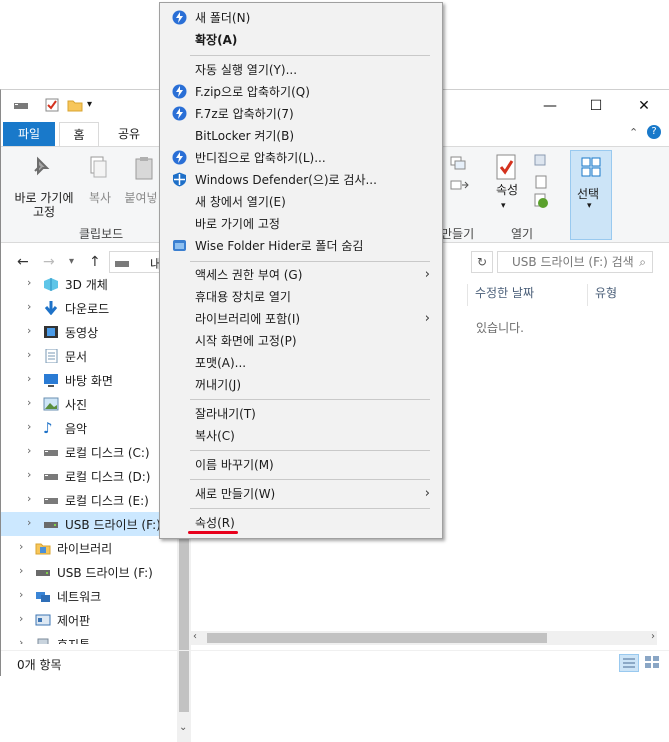 Image resolution: width=669 pixels, height=742 pixels. What do you see at coordinates (95, 262) in the screenshot?
I see `up-arrow-icon: ↑` at bounding box center [95, 262].